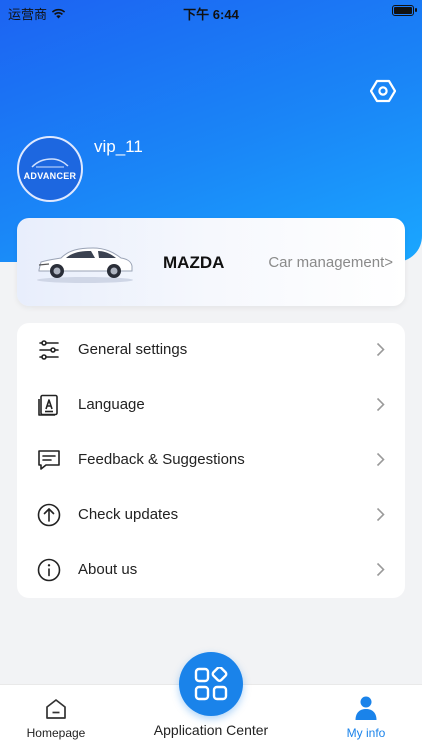 The width and height of the screenshot is (422, 750). What do you see at coordinates (211, 515) in the screenshot?
I see `menu-item-check-updates: Check updates` at bounding box center [211, 515].